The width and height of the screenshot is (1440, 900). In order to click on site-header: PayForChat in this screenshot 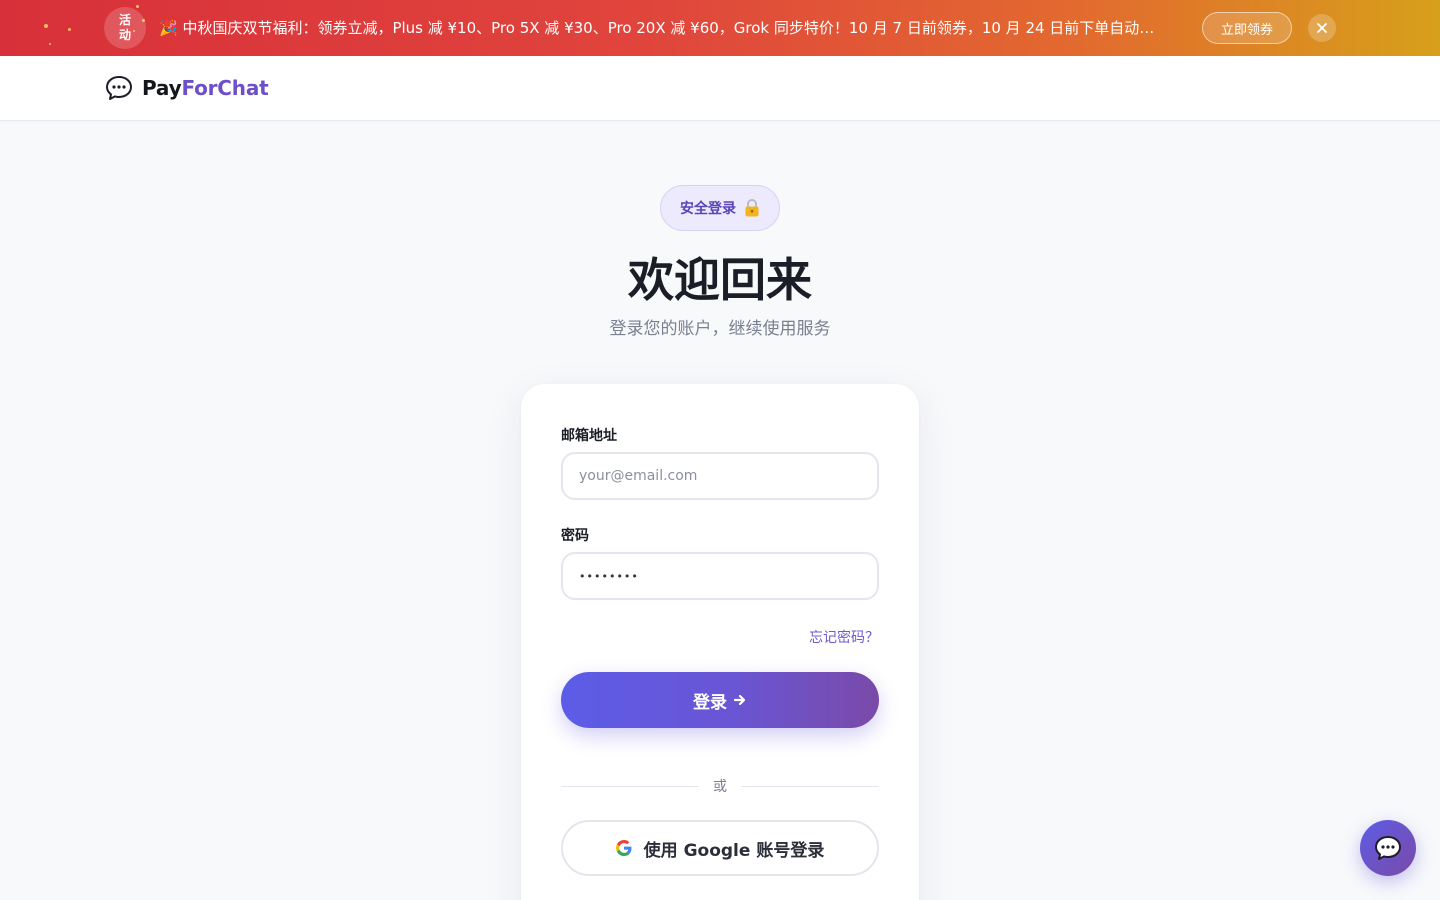, I will do `click(720, 88)`.